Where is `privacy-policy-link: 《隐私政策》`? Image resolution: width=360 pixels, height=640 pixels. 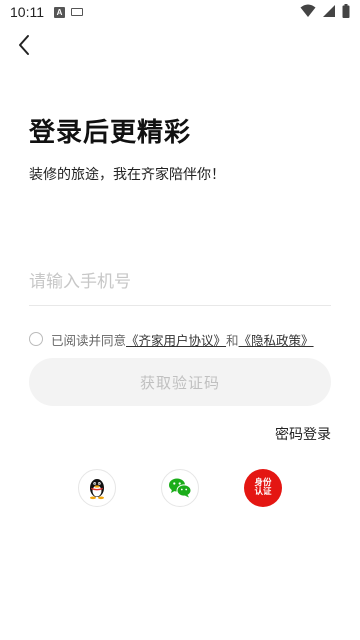
privacy-policy-link: 《隐私政策》 is located at coordinates (276, 339).